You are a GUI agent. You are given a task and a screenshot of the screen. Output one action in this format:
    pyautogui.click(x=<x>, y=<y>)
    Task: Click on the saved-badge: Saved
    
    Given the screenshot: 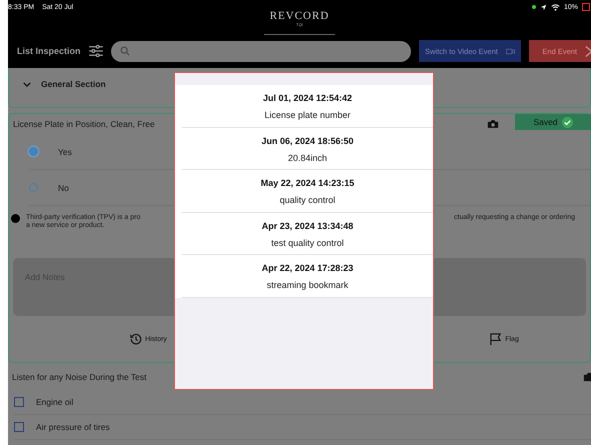 What is the action you would take?
    pyautogui.click(x=553, y=122)
    